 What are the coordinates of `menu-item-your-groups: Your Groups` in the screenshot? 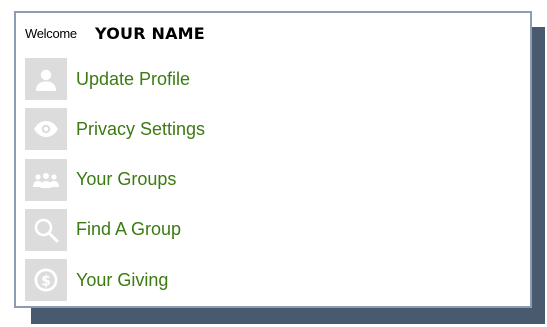 It's located at (270, 179).